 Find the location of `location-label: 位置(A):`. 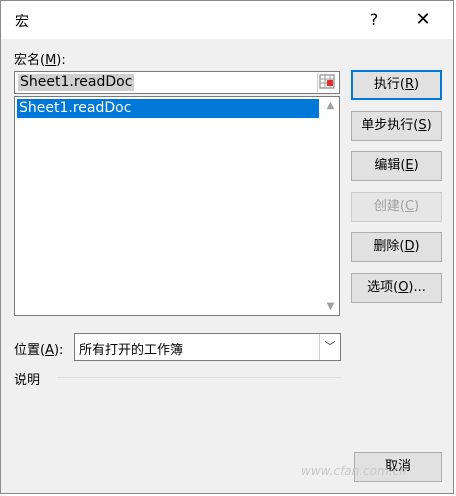

location-label: 位置(A): is located at coordinates (39, 350).